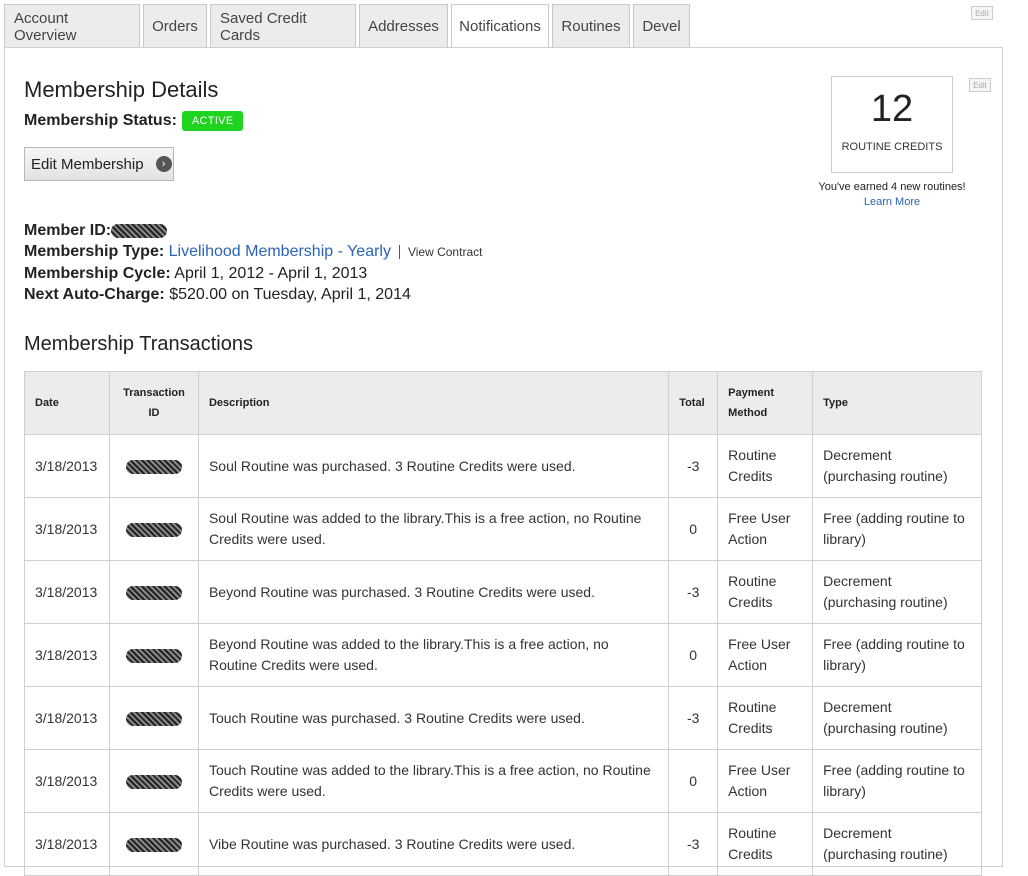 This screenshot has width=1028, height=876. Describe the element at coordinates (445, 252) in the screenshot. I see `view-contract-link: View Contract` at that location.